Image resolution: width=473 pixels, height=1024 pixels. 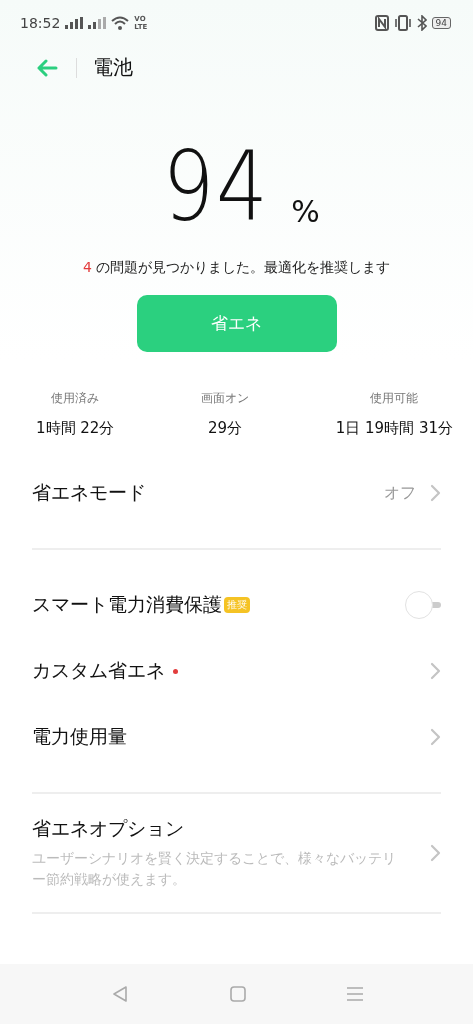 What do you see at coordinates (98, 670) in the screenshot?
I see `setting-title: カスタム省エネ` at bounding box center [98, 670].